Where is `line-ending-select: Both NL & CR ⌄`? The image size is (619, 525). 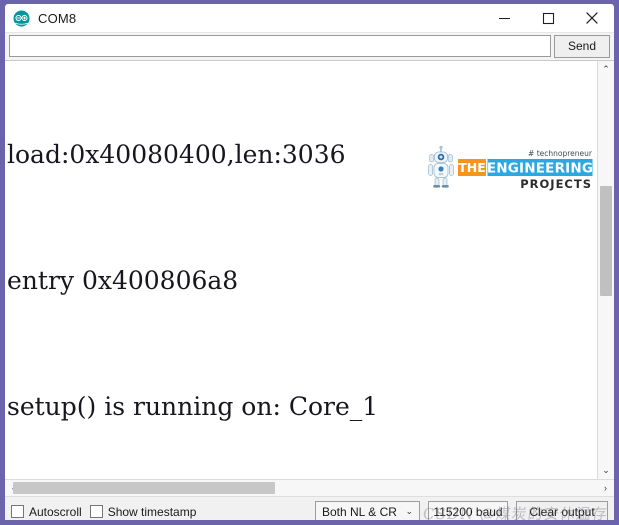
line-ending-select: Both NL & CR ⌄ is located at coordinates (367, 510).